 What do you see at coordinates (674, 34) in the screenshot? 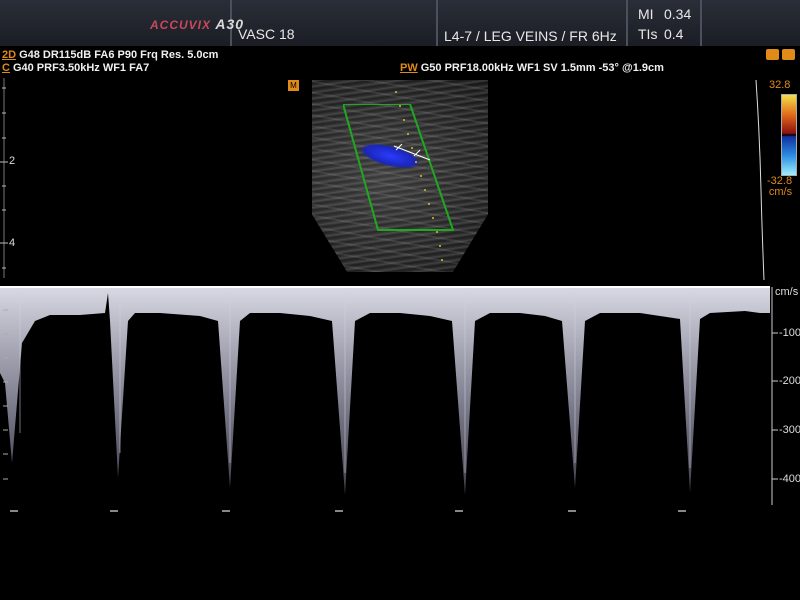
I see `tis-value: 0.4` at bounding box center [674, 34].